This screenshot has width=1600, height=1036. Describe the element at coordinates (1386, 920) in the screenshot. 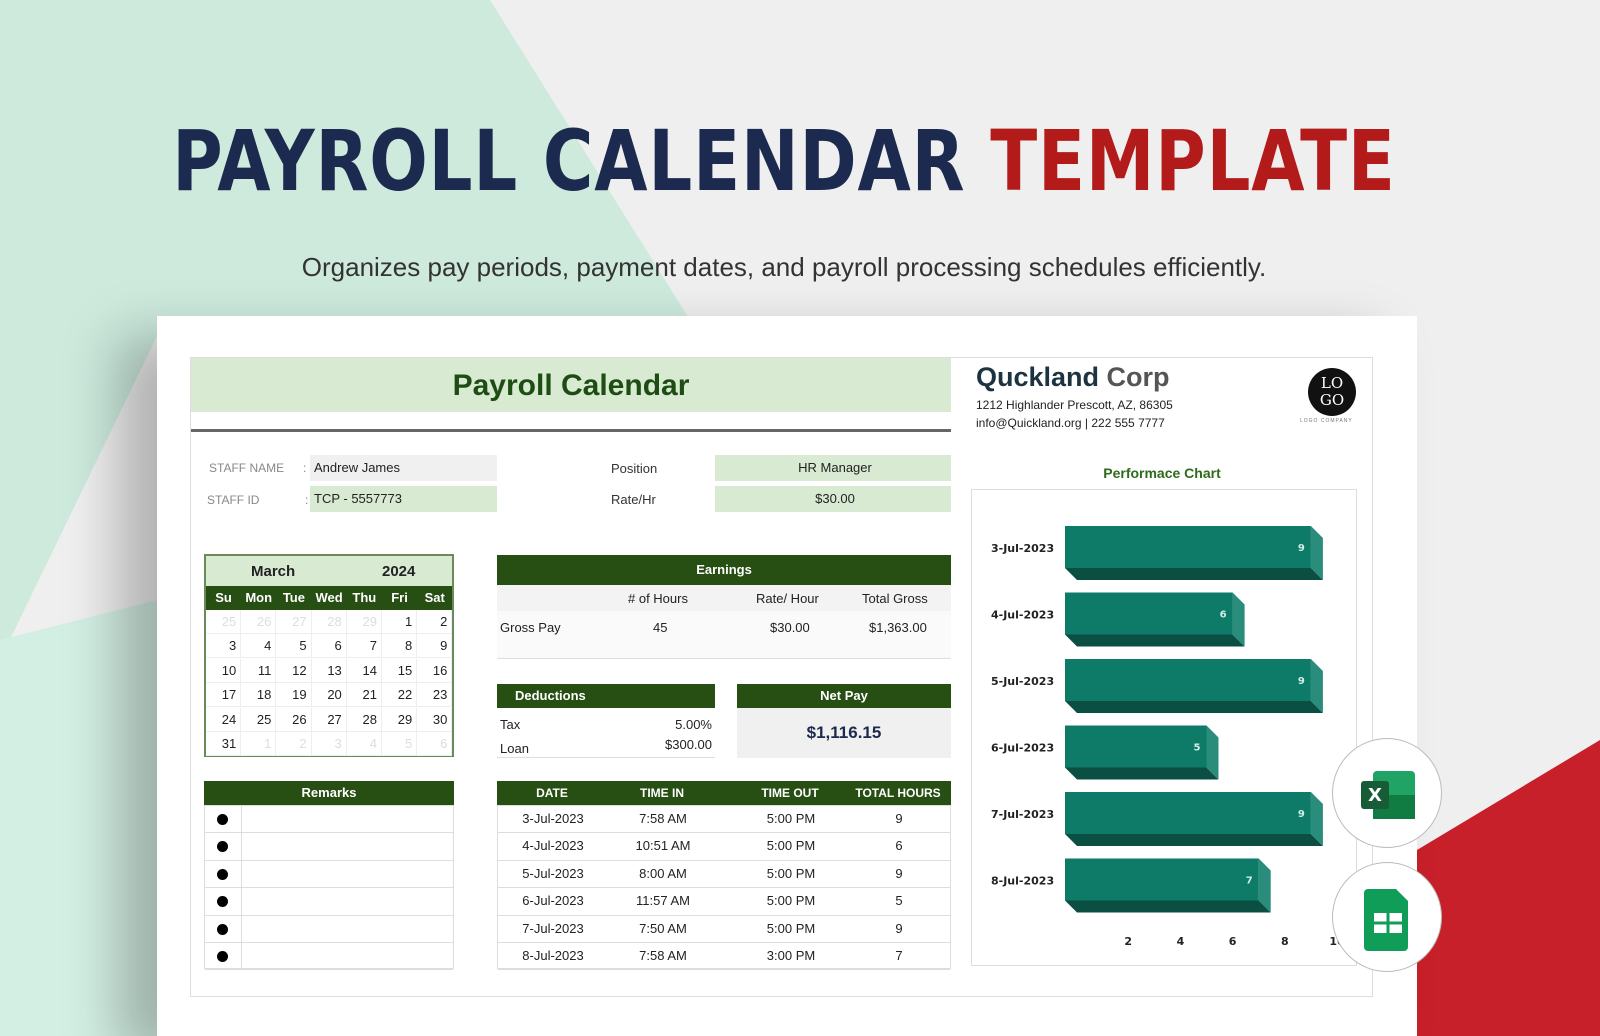

I see `google-sheets-icon` at that location.